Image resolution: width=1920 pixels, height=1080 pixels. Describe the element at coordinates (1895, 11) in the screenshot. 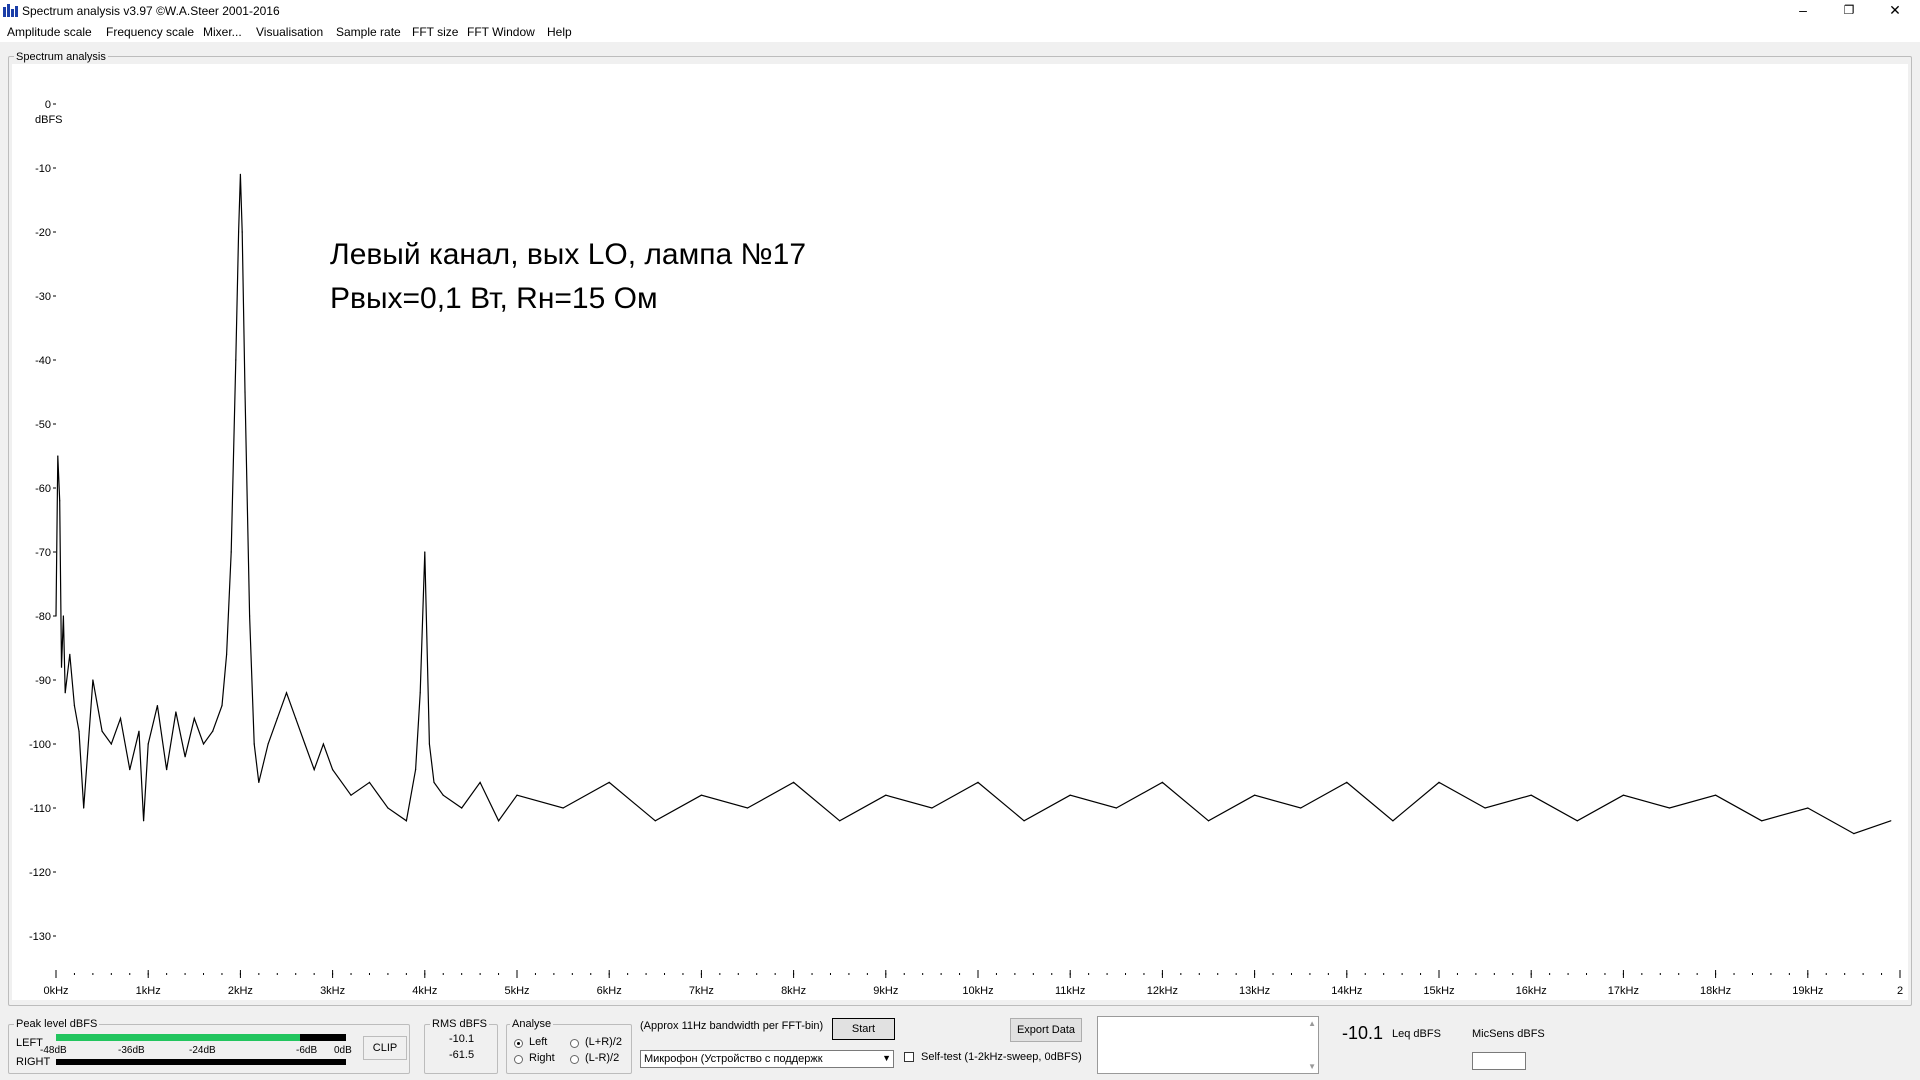

I see `close-icon: ✕` at that location.